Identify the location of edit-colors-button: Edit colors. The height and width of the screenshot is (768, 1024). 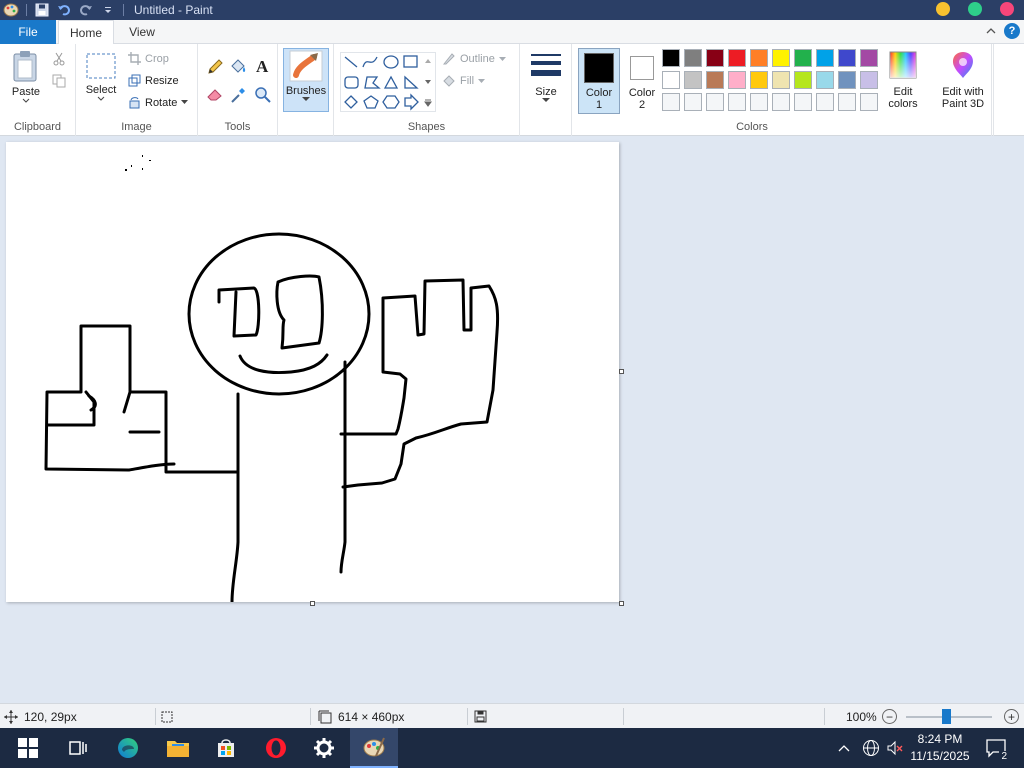
(903, 80).